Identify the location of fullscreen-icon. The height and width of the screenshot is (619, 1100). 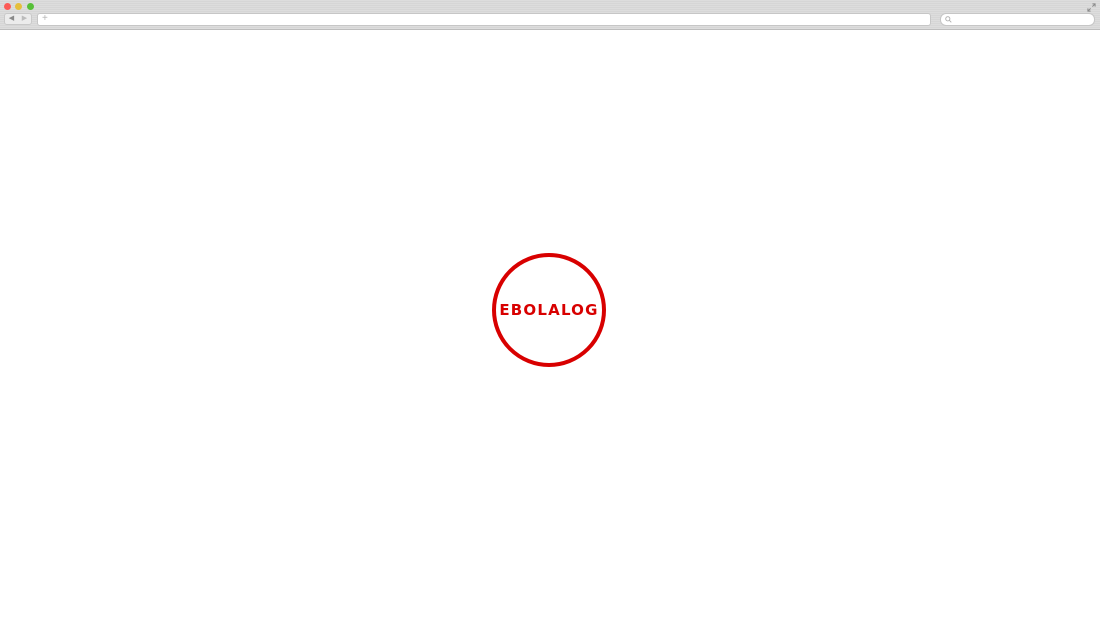
(1091, 7).